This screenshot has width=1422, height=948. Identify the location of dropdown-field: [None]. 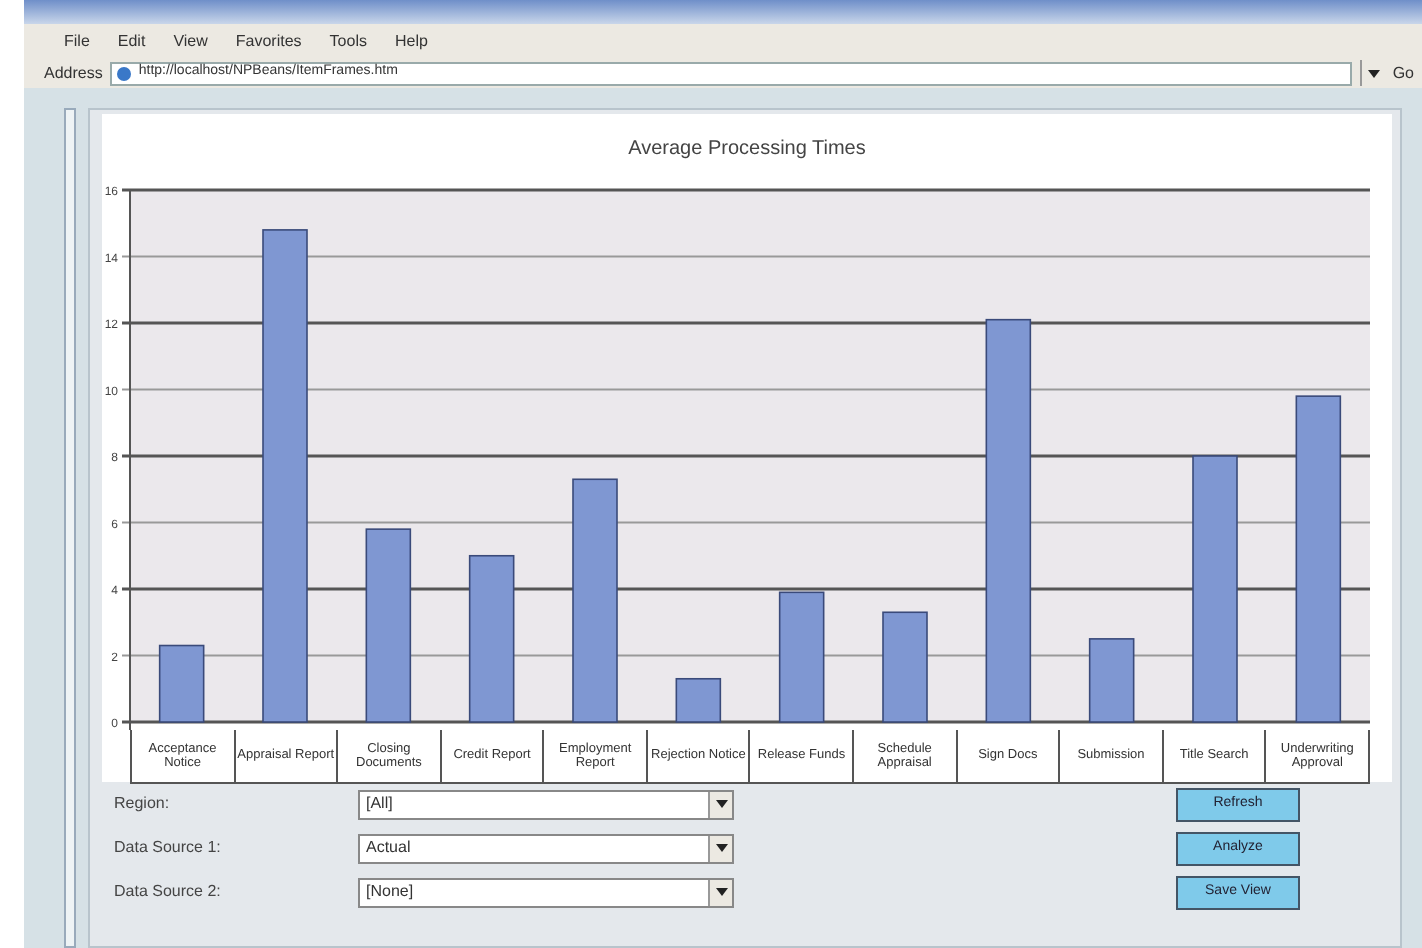
(546, 892).